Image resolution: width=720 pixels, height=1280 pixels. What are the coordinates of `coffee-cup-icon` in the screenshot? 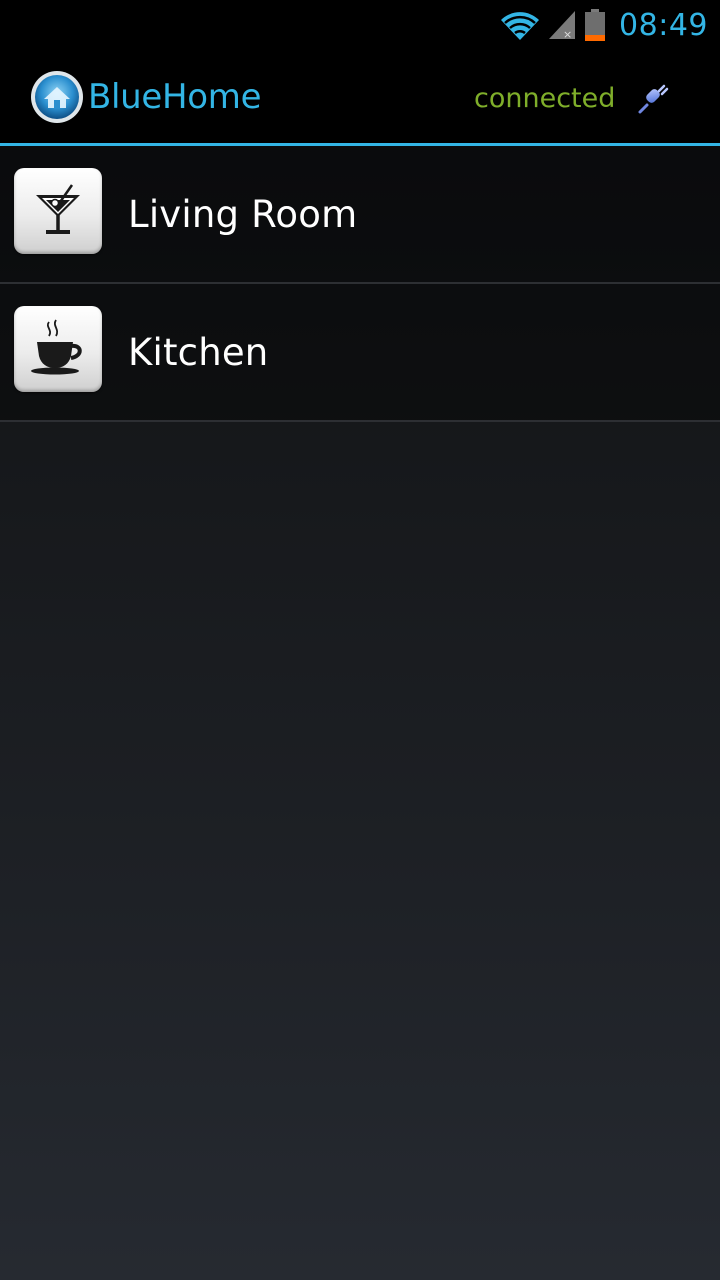 It's located at (56, 347).